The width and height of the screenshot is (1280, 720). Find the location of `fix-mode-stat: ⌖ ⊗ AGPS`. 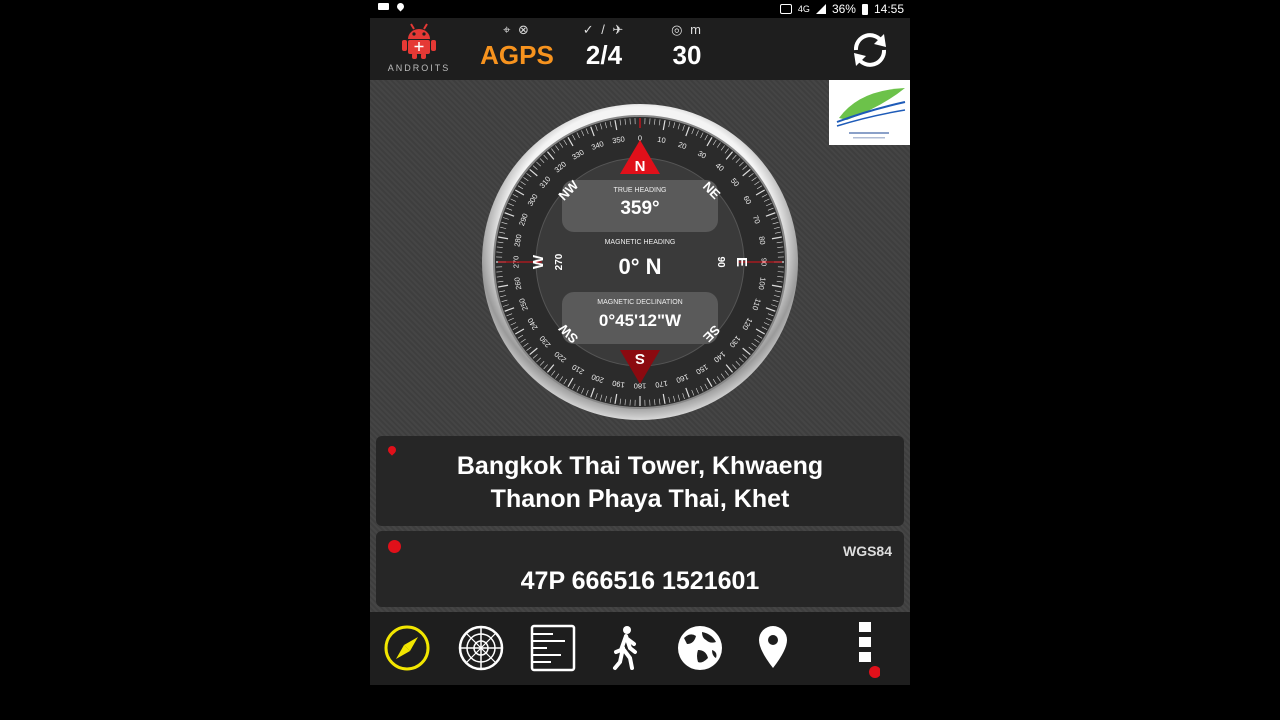

fix-mode-stat: ⌖ ⊗ AGPS is located at coordinates (517, 45).